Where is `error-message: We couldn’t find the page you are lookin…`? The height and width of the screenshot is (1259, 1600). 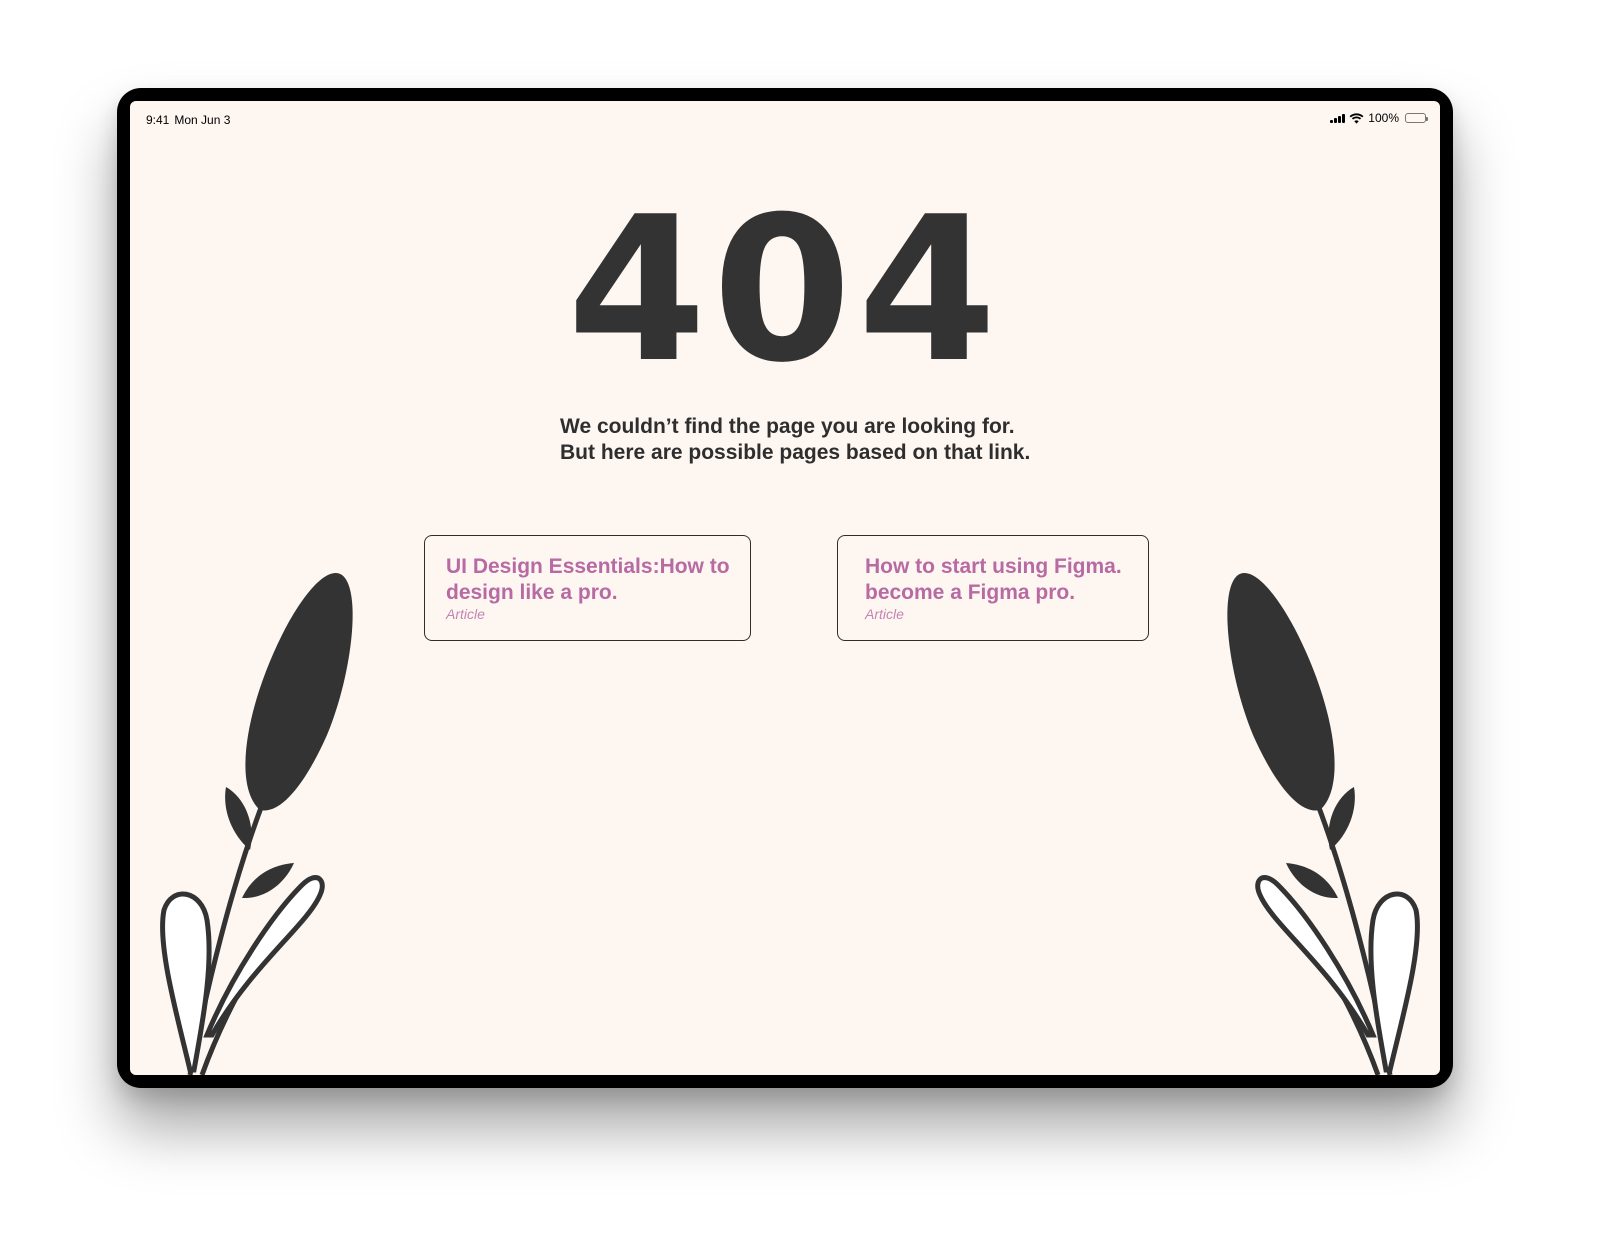
error-message: We couldn’t find the page you are lookin… is located at coordinates (820, 440).